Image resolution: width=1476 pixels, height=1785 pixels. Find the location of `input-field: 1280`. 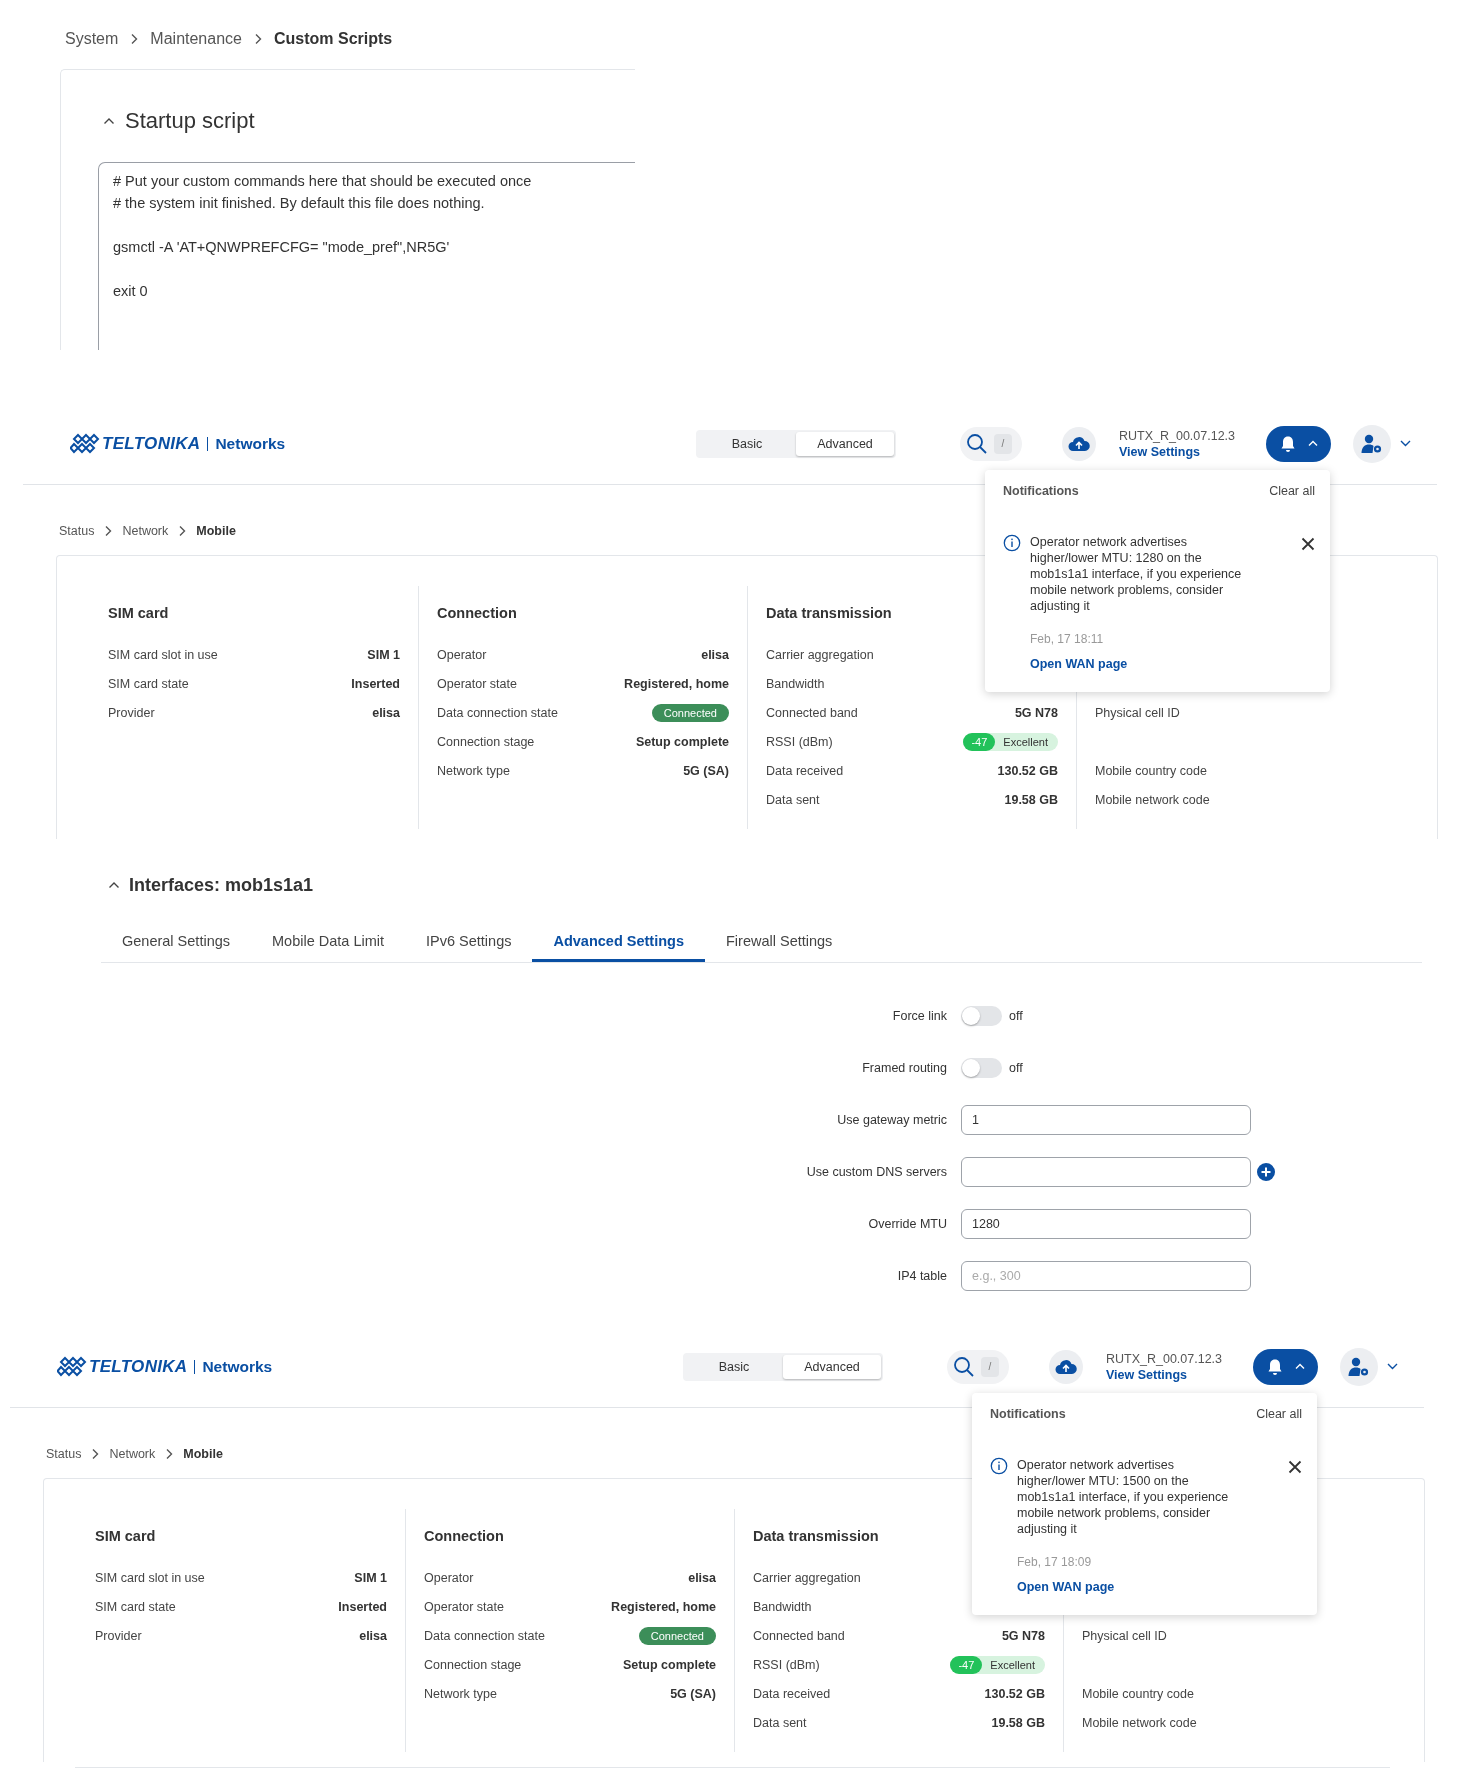

input-field: 1280 is located at coordinates (1106, 1224).